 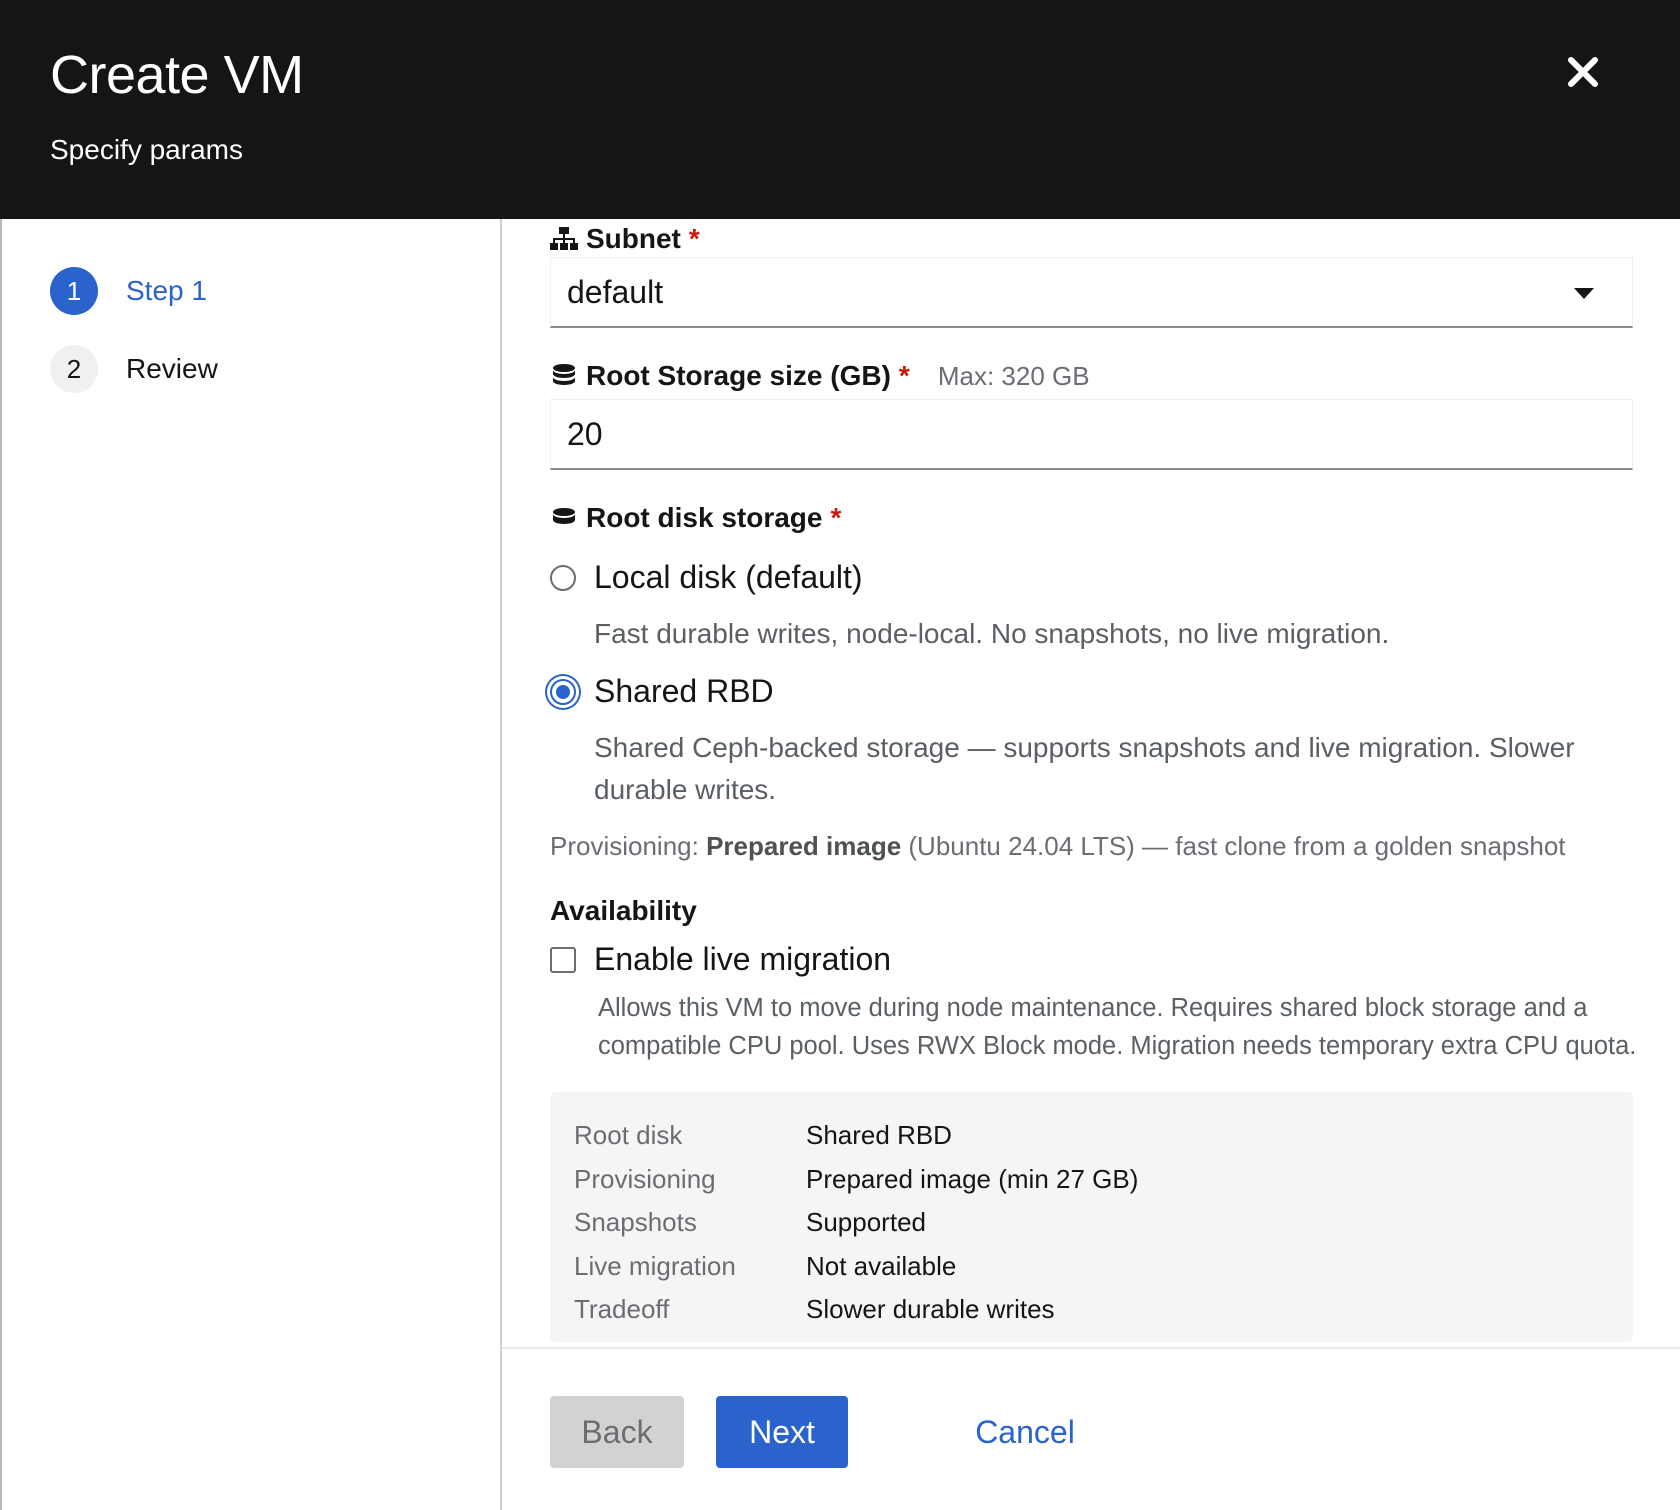 I want to click on radio-label: Local disk (default), so click(x=728, y=577).